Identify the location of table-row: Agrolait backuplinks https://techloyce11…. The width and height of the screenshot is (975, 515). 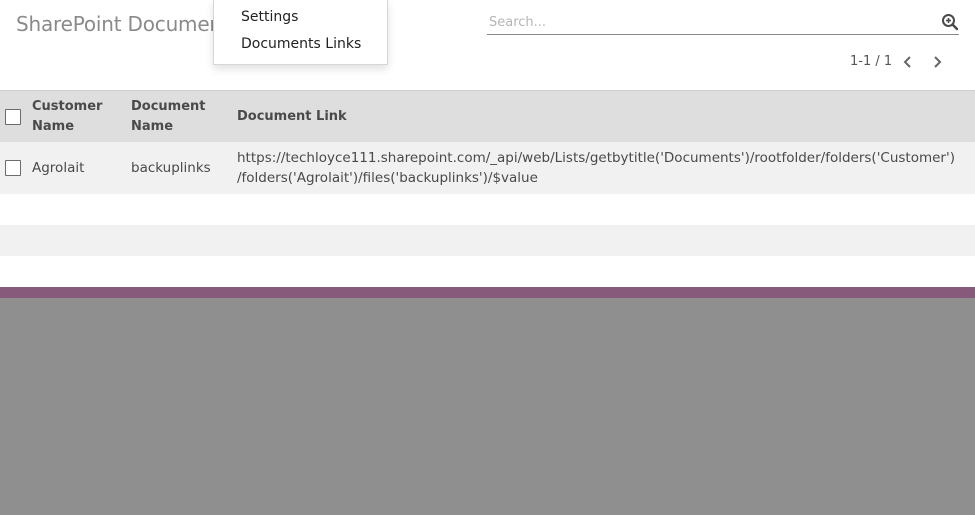
(487, 168).